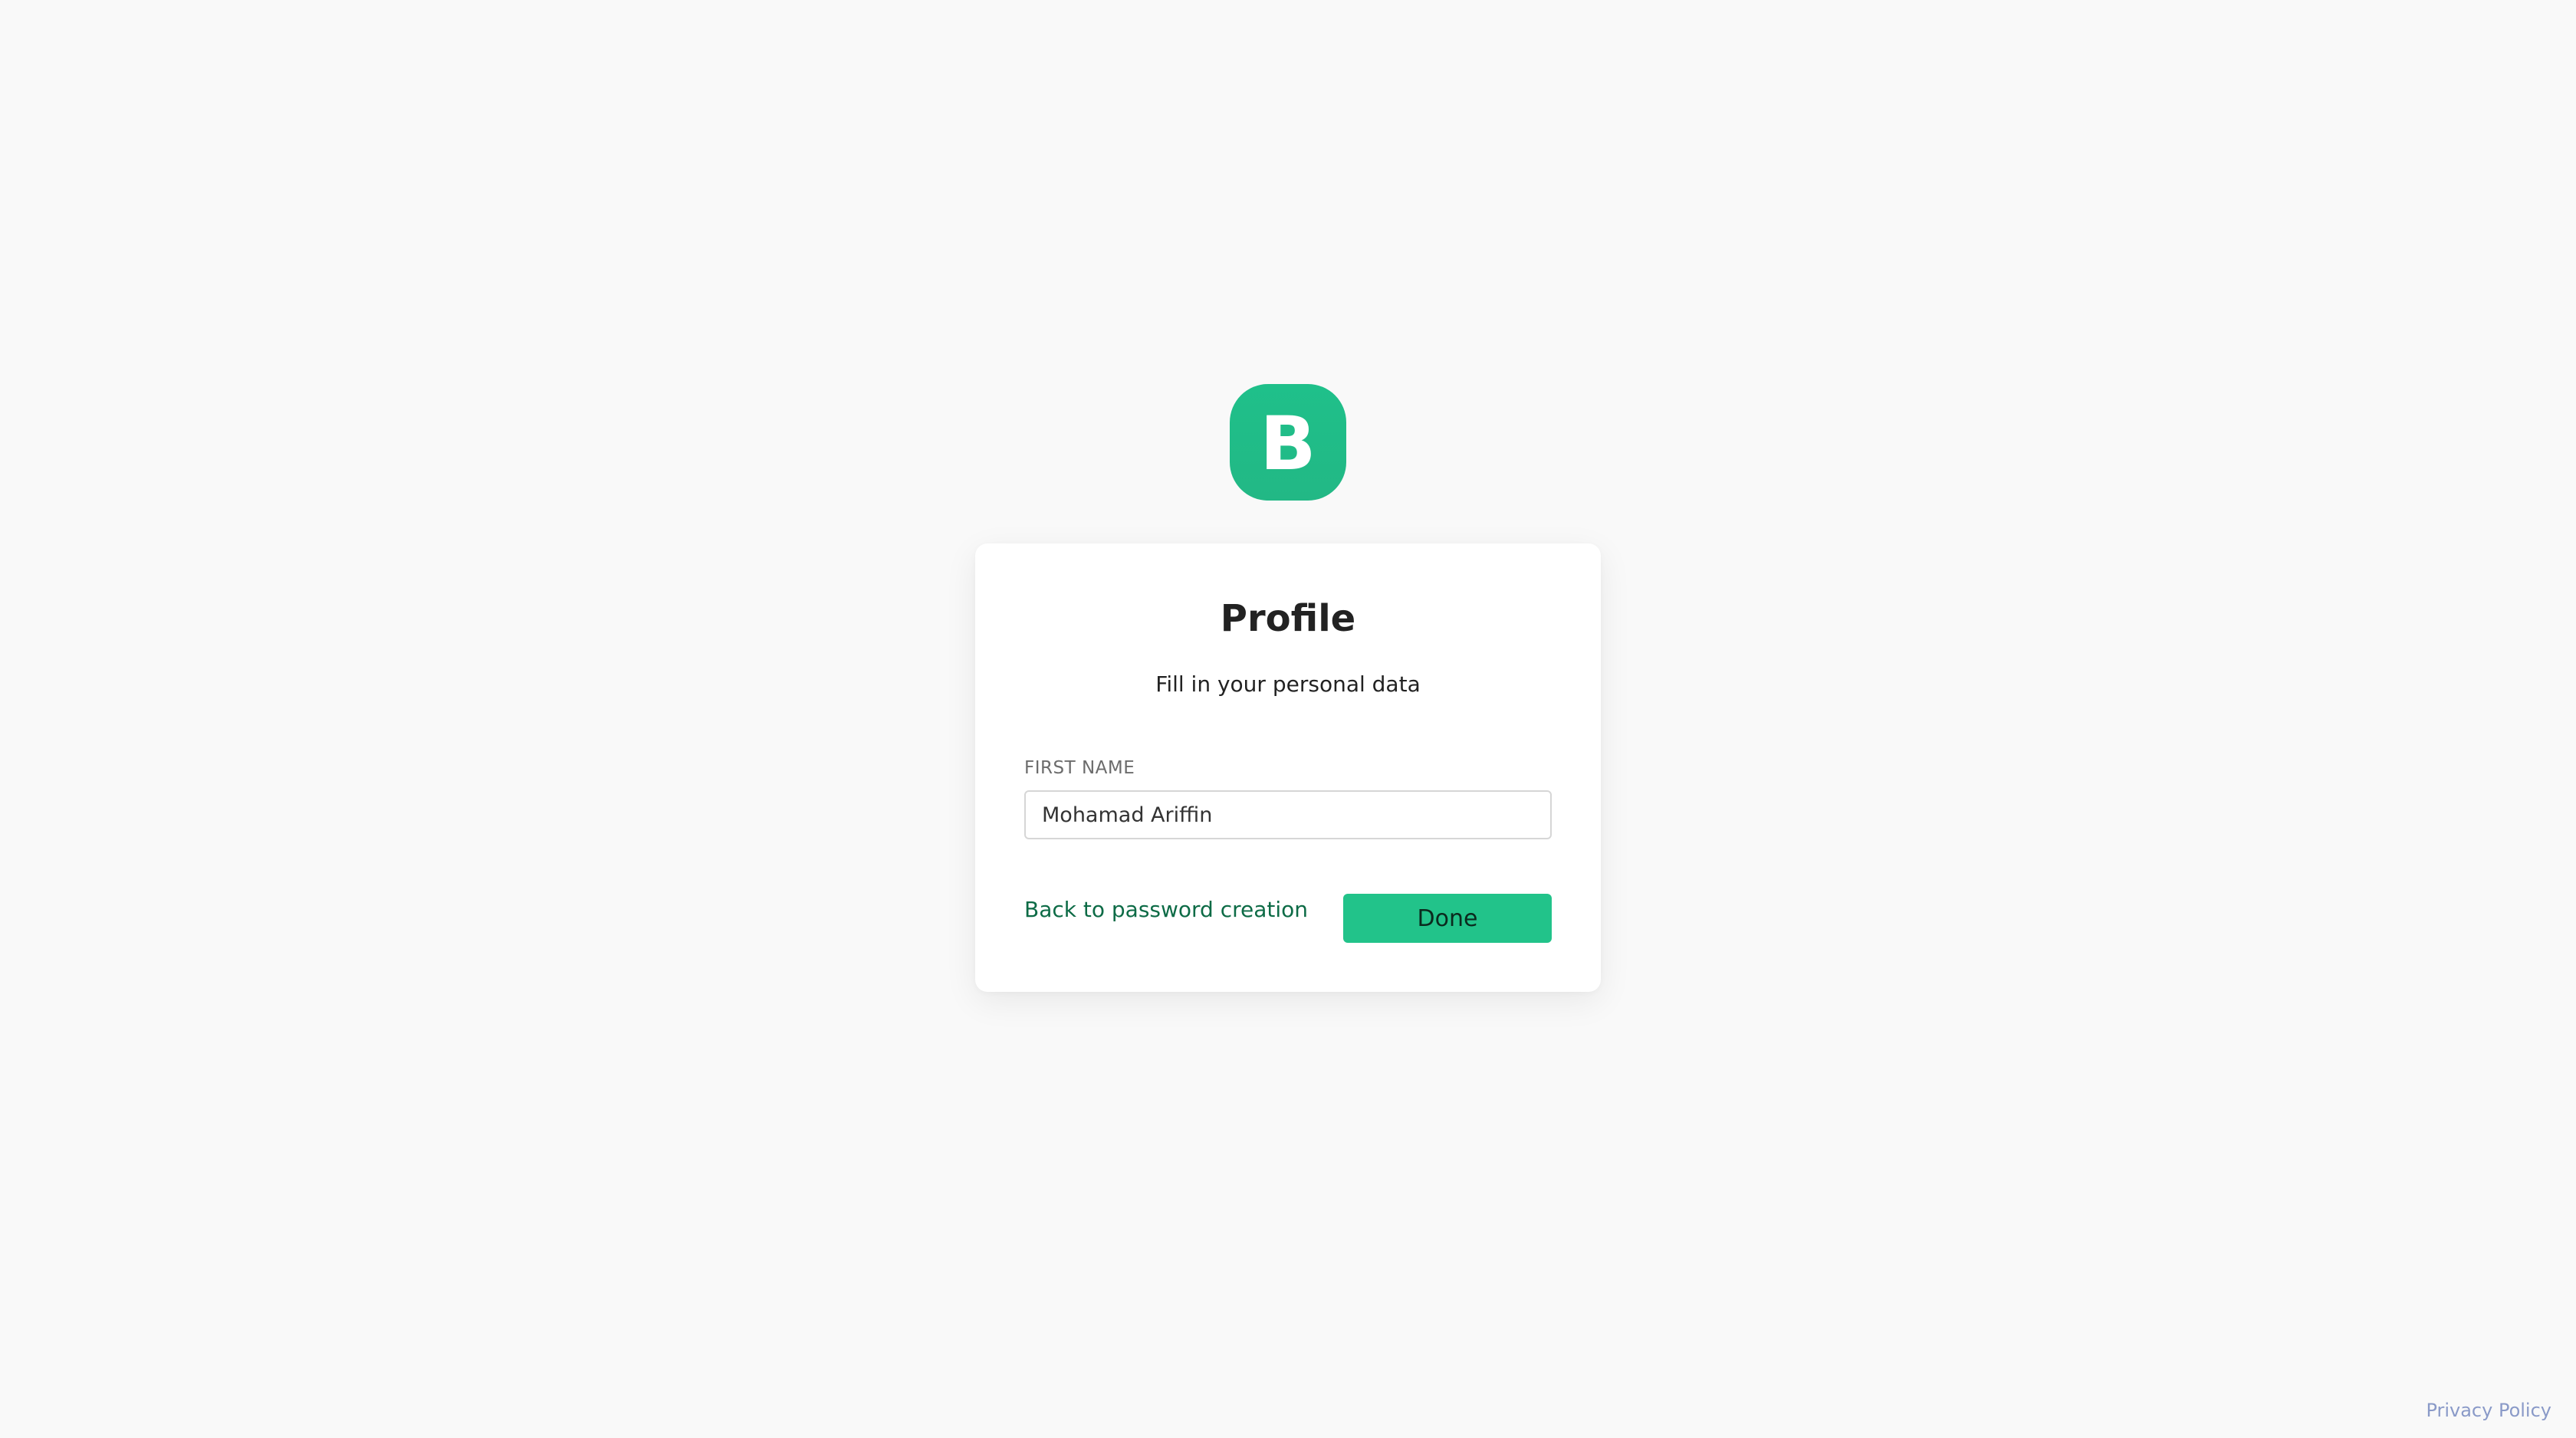  What do you see at coordinates (1447, 918) in the screenshot?
I see `done-button: Done` at bounding box center [1447, 918].